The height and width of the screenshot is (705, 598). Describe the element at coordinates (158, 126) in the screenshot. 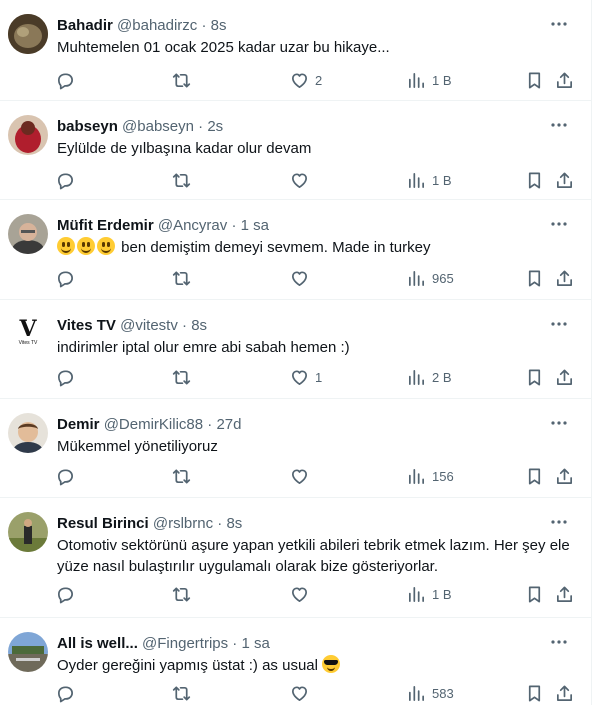

I see `author-handle: @babseyn` at that location.